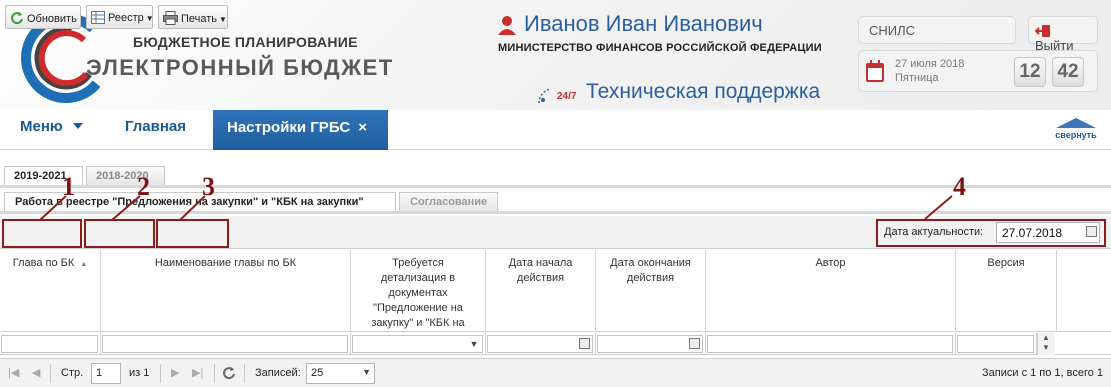  I want to click on table-icon, so click(98, 17).